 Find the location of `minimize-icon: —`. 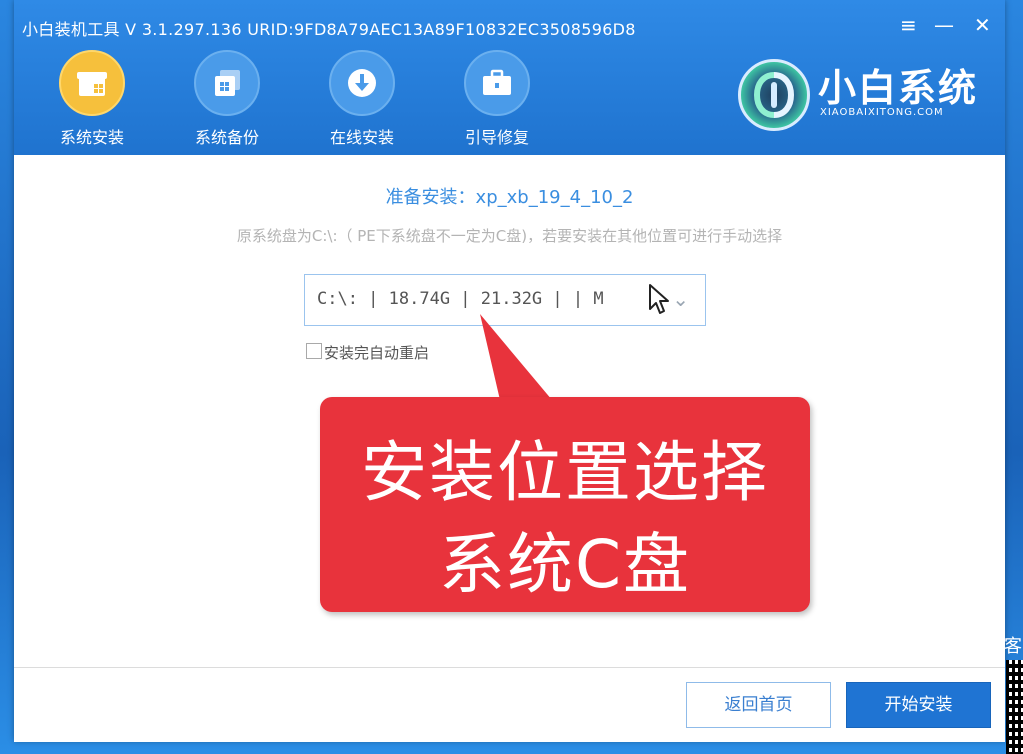

minimize-icon: — is located at coordinates (944, 25).